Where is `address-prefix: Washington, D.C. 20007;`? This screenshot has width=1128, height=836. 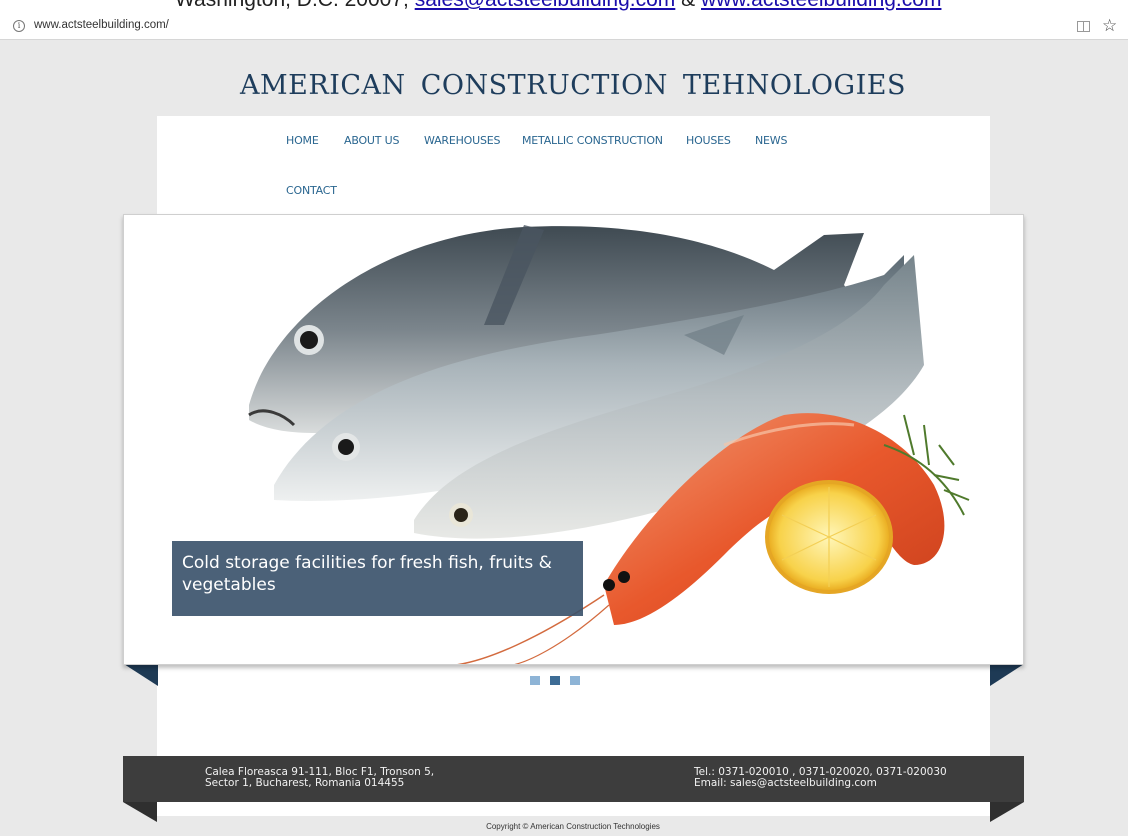 address-prefix: Washington, D.C. 20007; is located at coordinates (295, 5).